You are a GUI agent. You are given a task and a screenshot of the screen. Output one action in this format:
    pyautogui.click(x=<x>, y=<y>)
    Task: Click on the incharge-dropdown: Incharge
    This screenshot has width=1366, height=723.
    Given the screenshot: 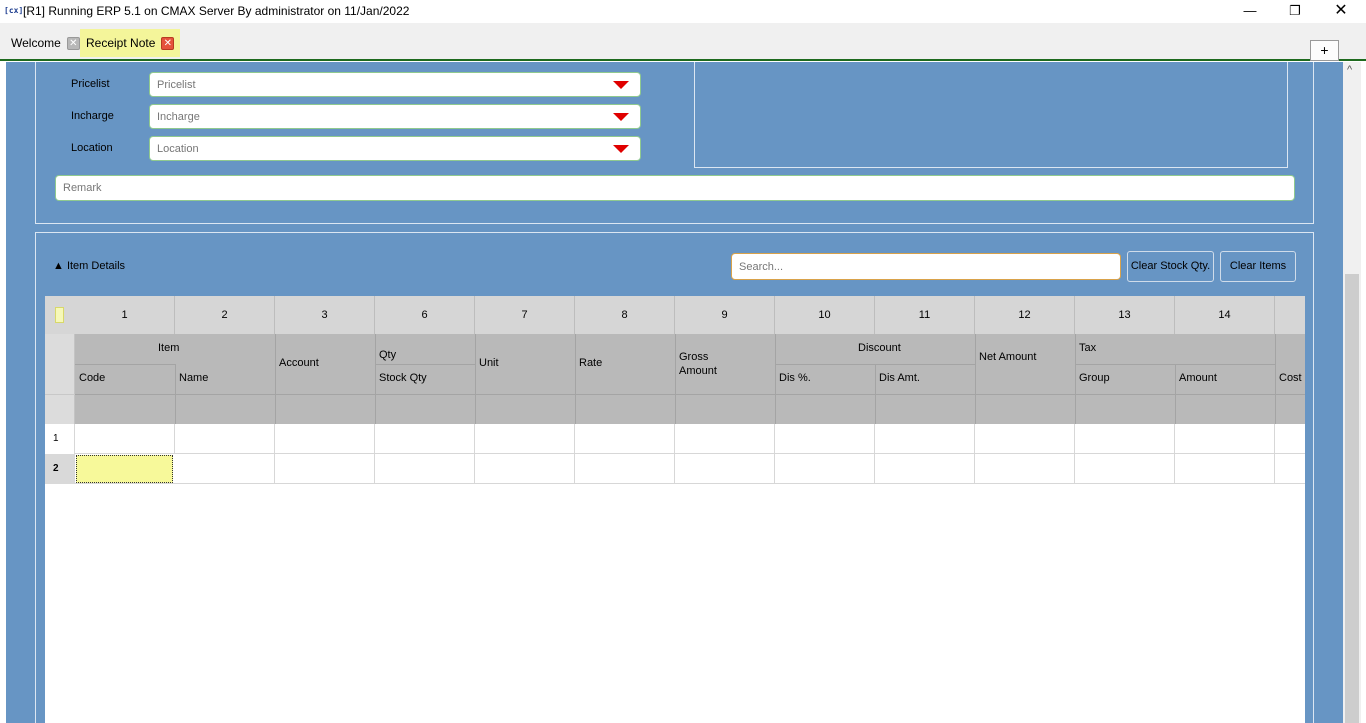 What is the action you would take?
    pyautogui.click(x=395, y=116)
    